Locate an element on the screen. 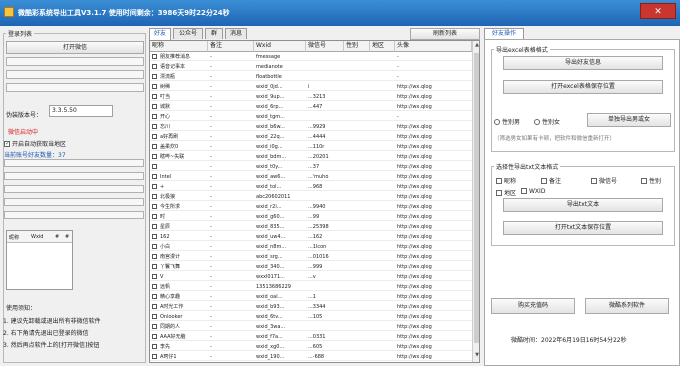 The height and width of the screenshot is (366, 680). version-input: 3.3.5.50 is located at coordinates (81, 111).